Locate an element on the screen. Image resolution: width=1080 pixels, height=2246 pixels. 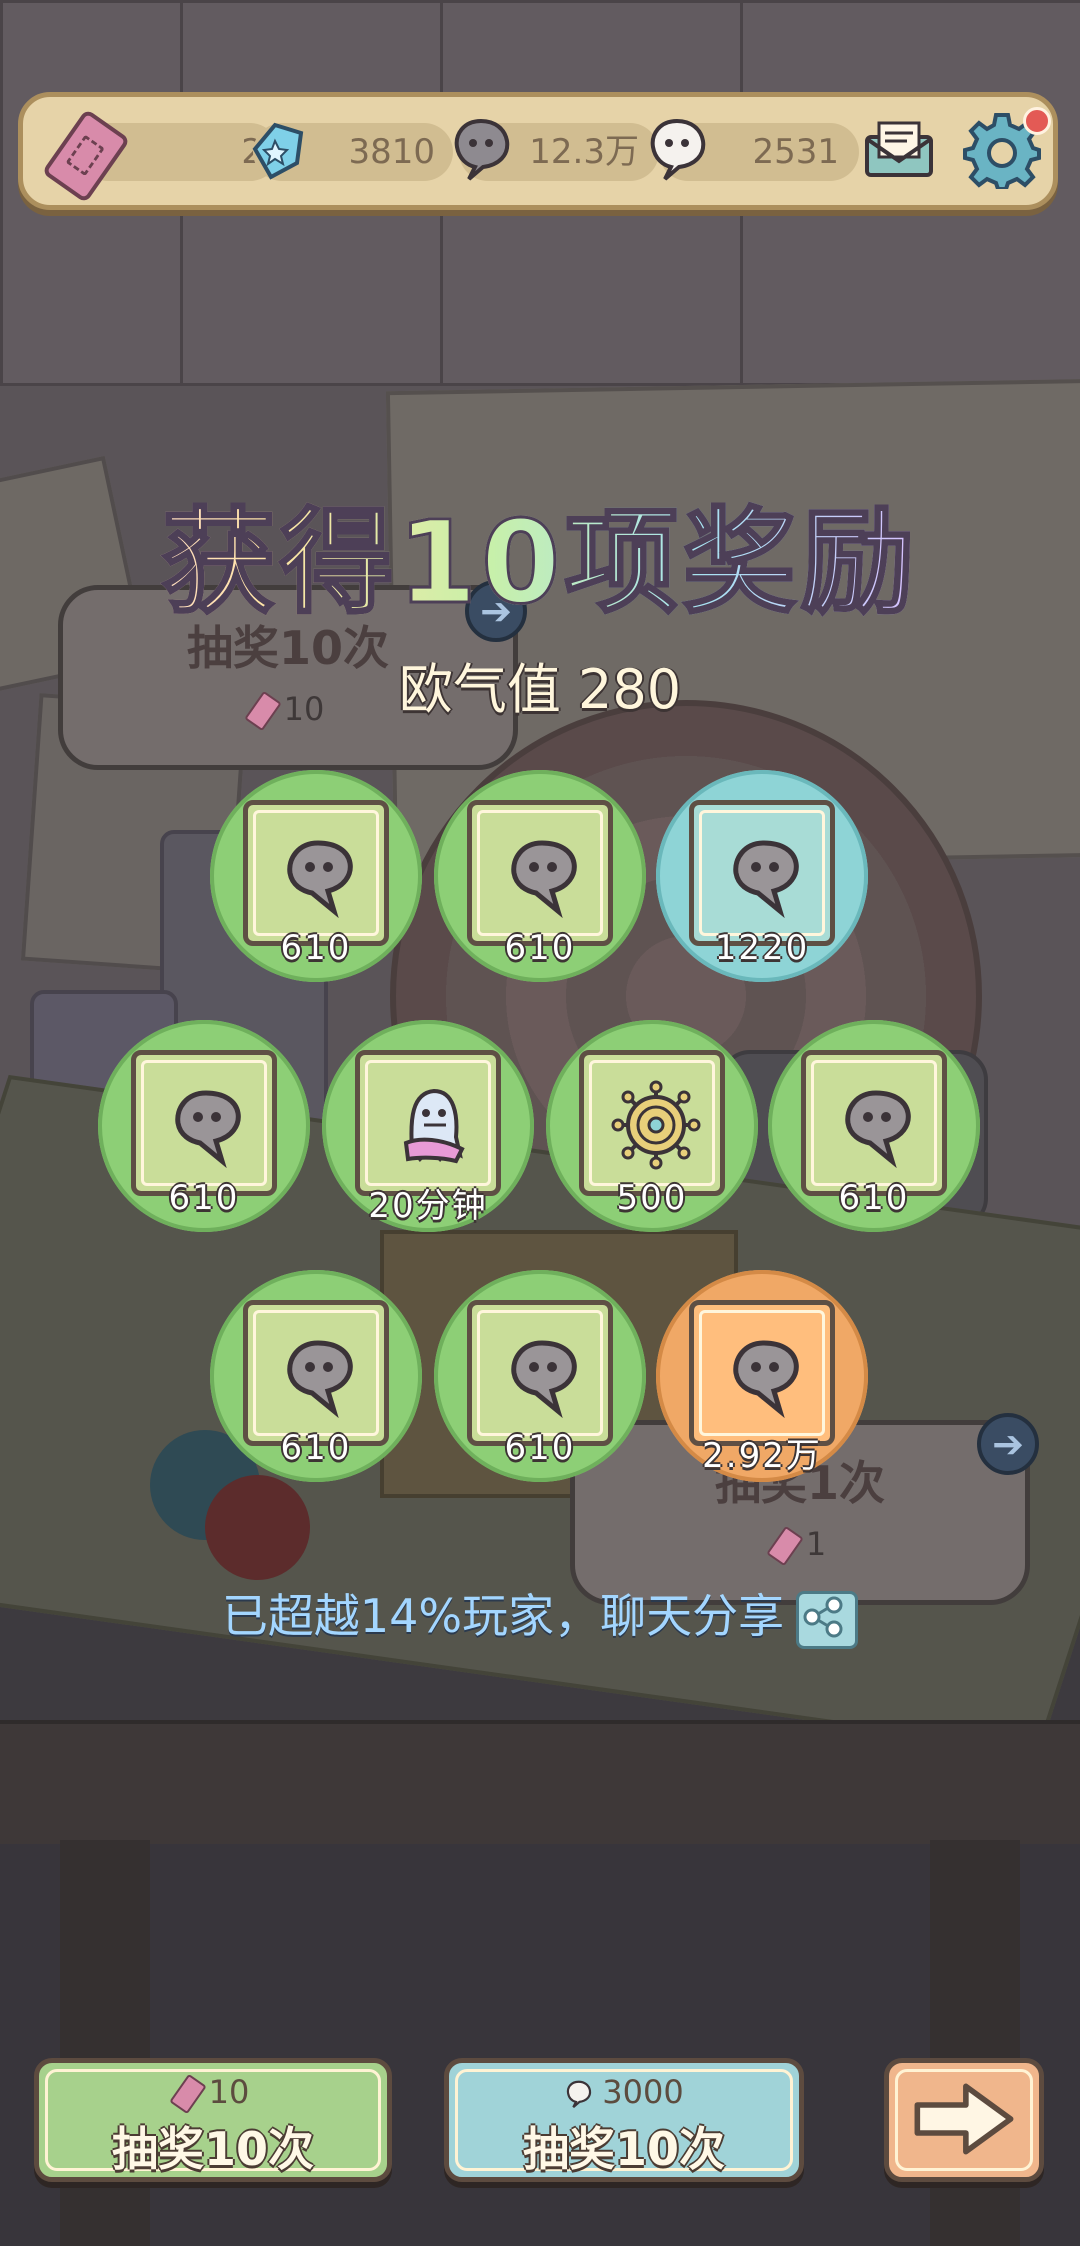
arrow-right-icon is located at coordinates (964, 2119).